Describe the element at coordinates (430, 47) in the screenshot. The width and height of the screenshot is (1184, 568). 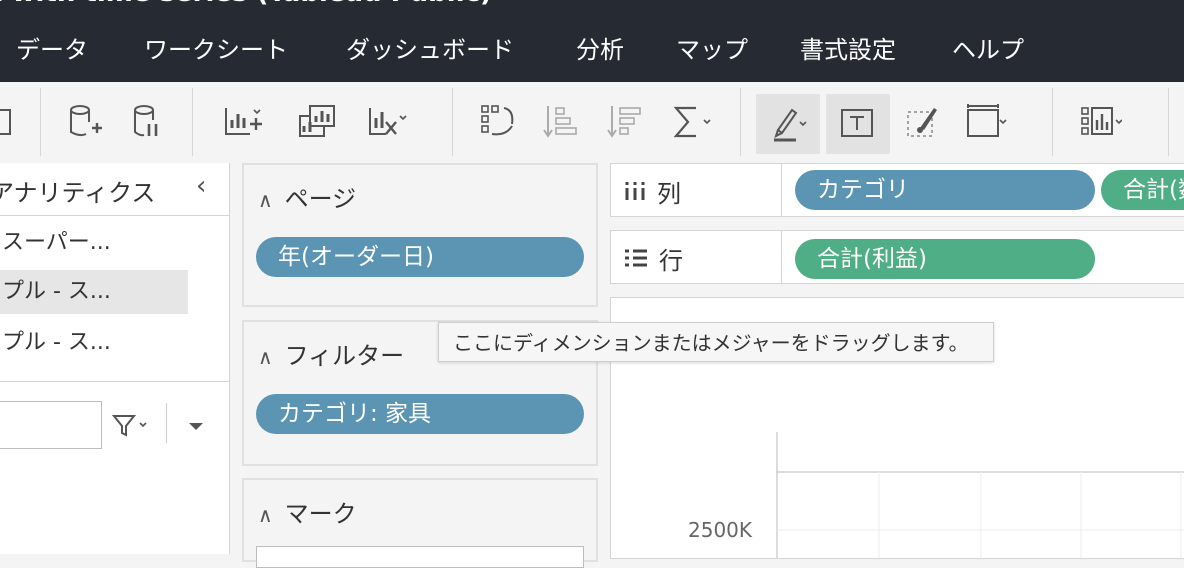
I see `menu-dashboard: ダッシュボード` at that location.